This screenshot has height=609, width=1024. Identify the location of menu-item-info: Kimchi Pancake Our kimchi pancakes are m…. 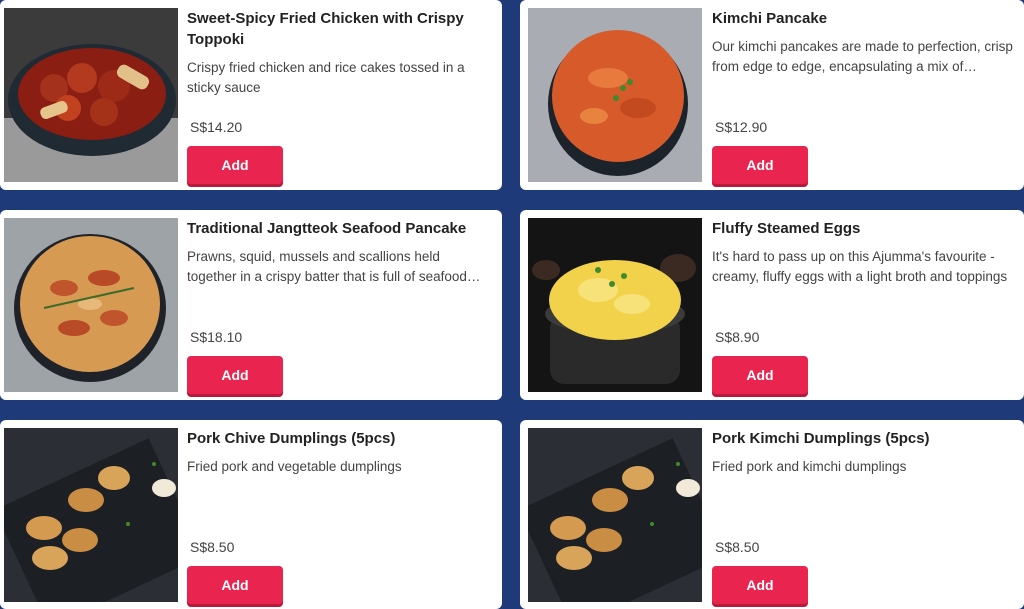
(863, 96).